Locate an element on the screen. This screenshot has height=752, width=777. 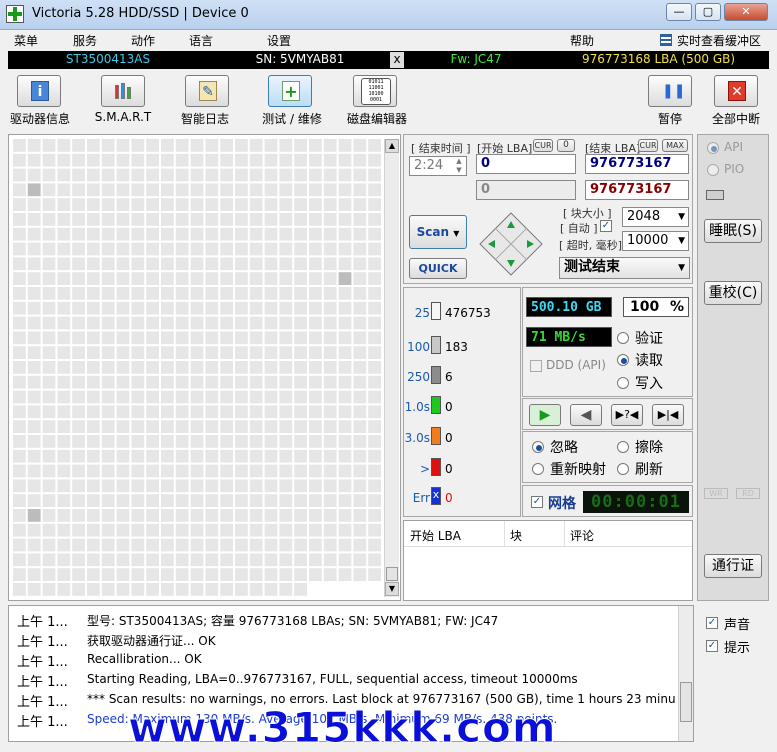
maximize-button: ▢ is located at coordinates (708, 12).